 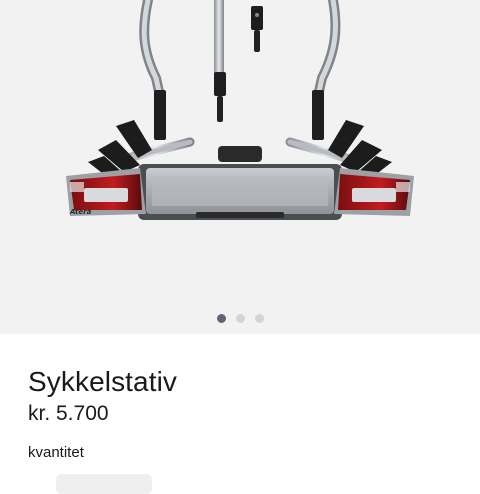 What do you see at coordinates (56, 452) in the screenshot?
I see `quantity-label: kvantitet` at bounding box center [56, 452].